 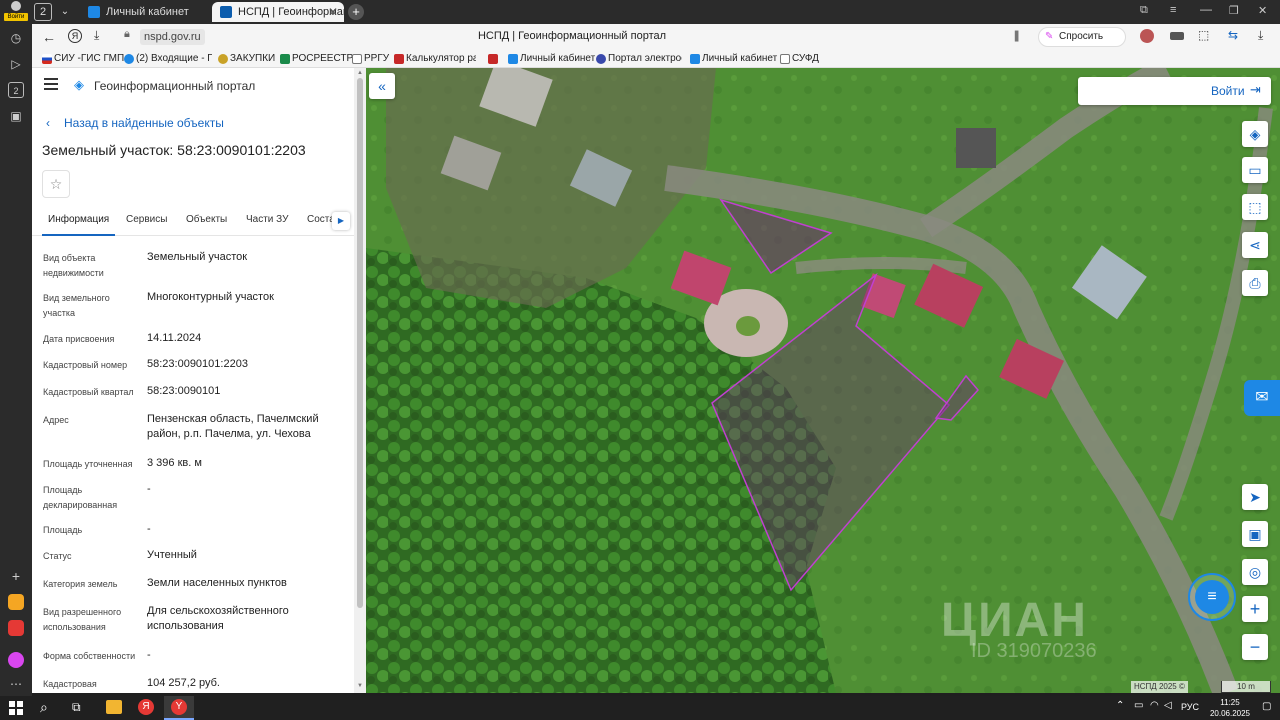 I want to click on tab-parts: Части ЗУ, so click(x=267, y=219).